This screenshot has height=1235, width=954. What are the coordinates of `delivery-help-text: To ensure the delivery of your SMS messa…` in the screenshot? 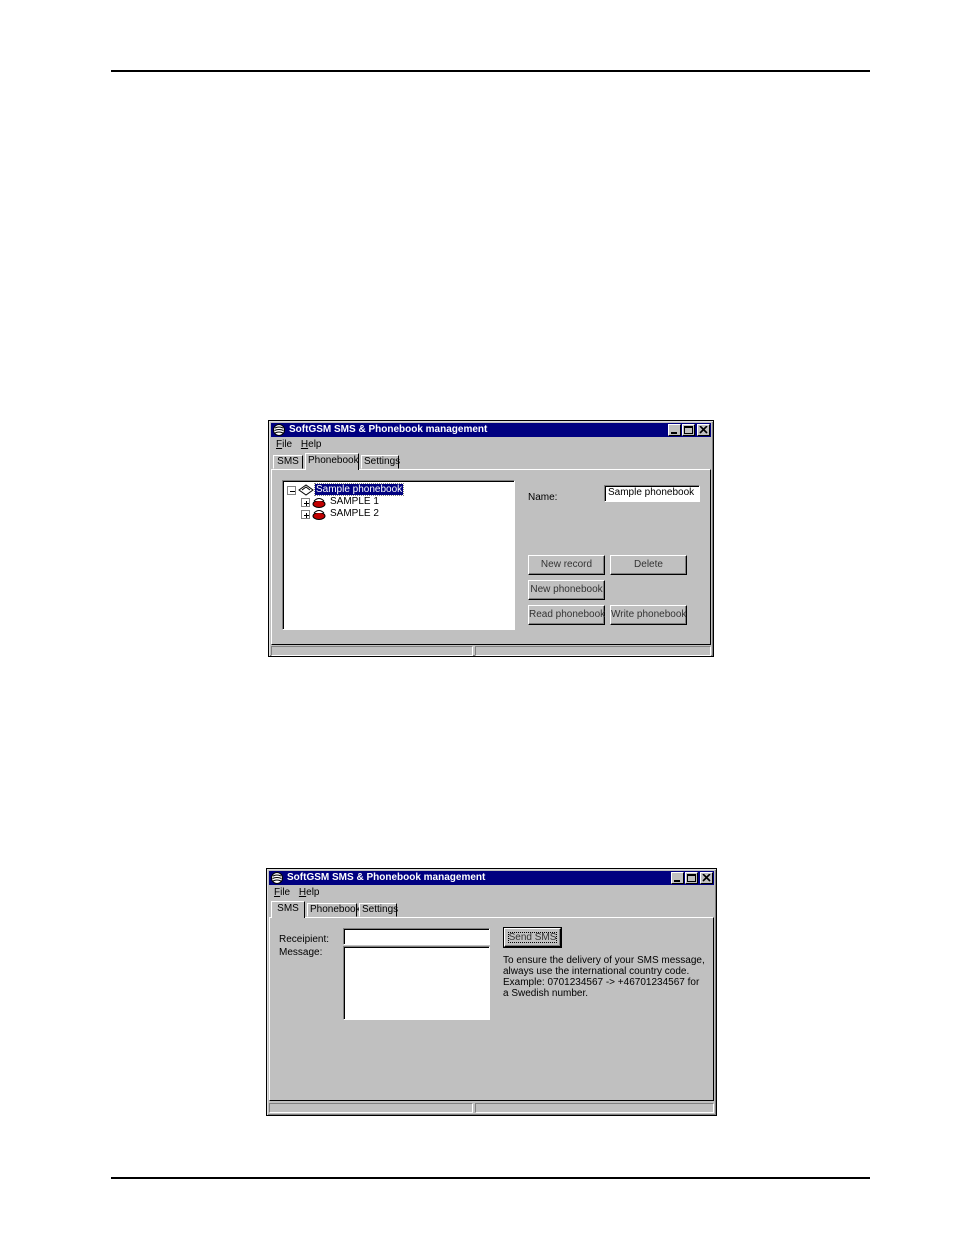 It's located at (608, 977).